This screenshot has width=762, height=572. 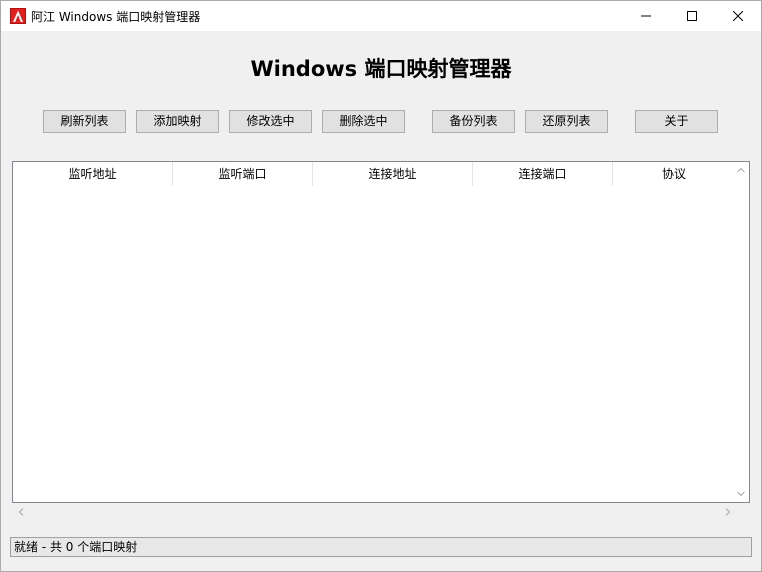 I want to click on horizontal-scrollbar, so click(x=381, y=511).